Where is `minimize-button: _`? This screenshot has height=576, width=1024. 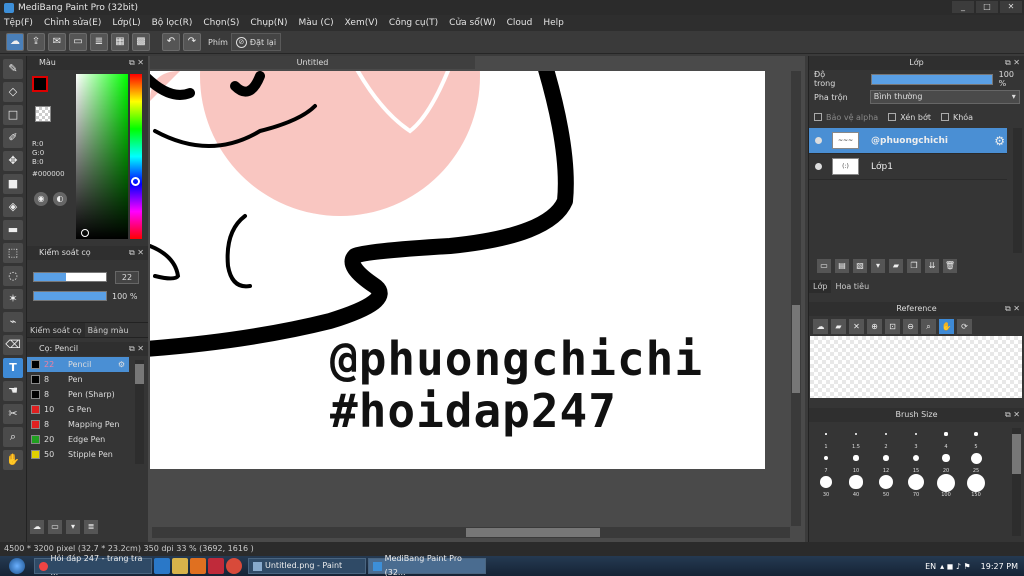 minimize-button: _ is located at coordinates (963, 7).